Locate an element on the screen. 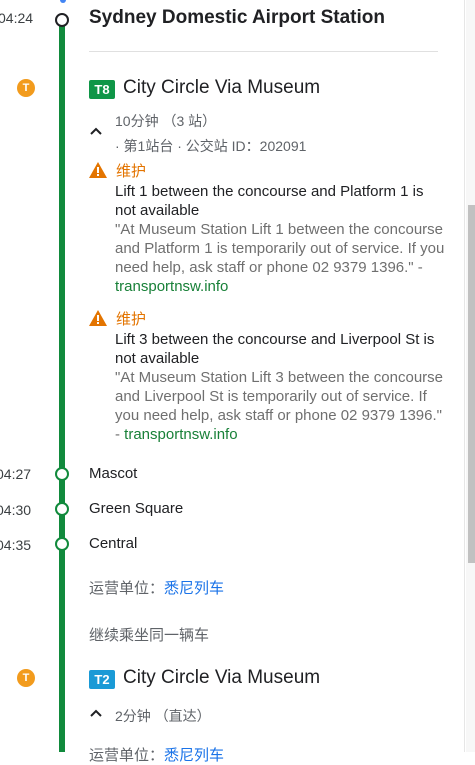  stop-name: Green Square is located at coordinates (136, 508).